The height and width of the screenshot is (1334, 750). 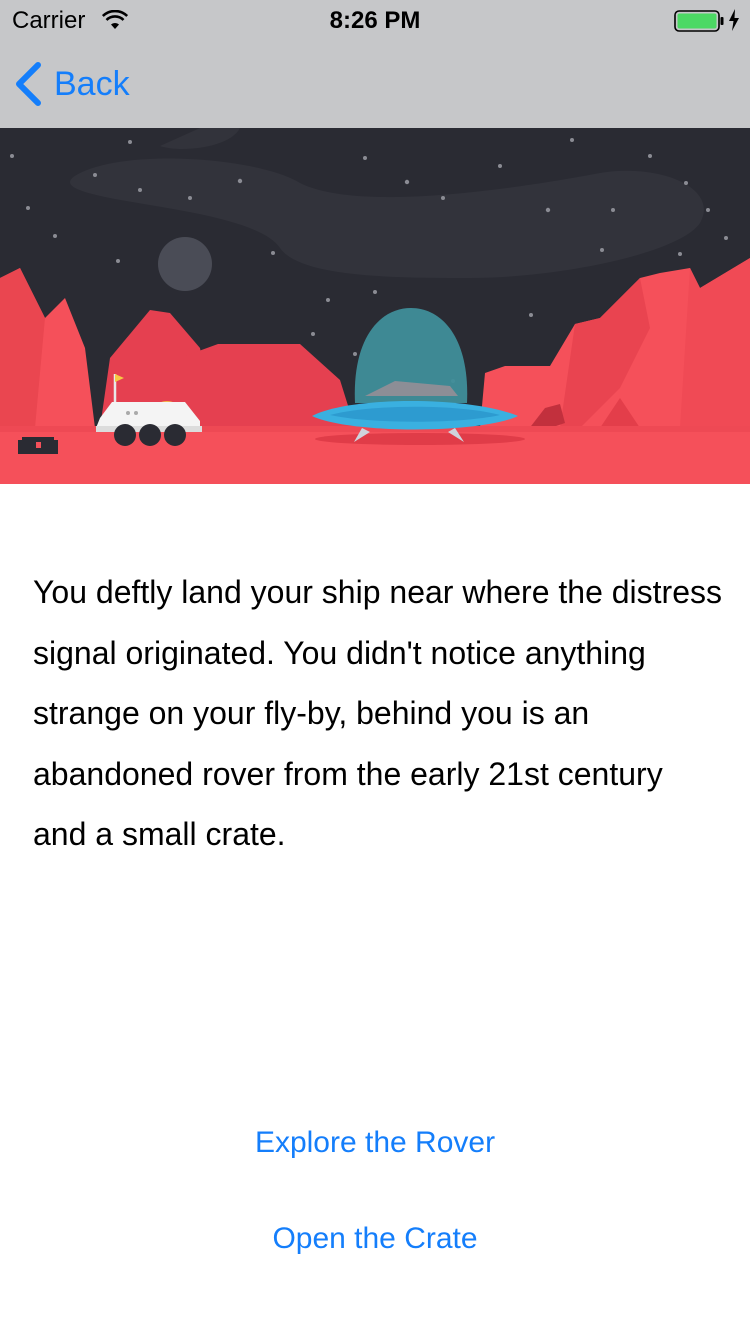 What do you see at coordinates (375, 84) in the screenshot?
I see `navigation-bar: Back` at bounding box center [375, 84].